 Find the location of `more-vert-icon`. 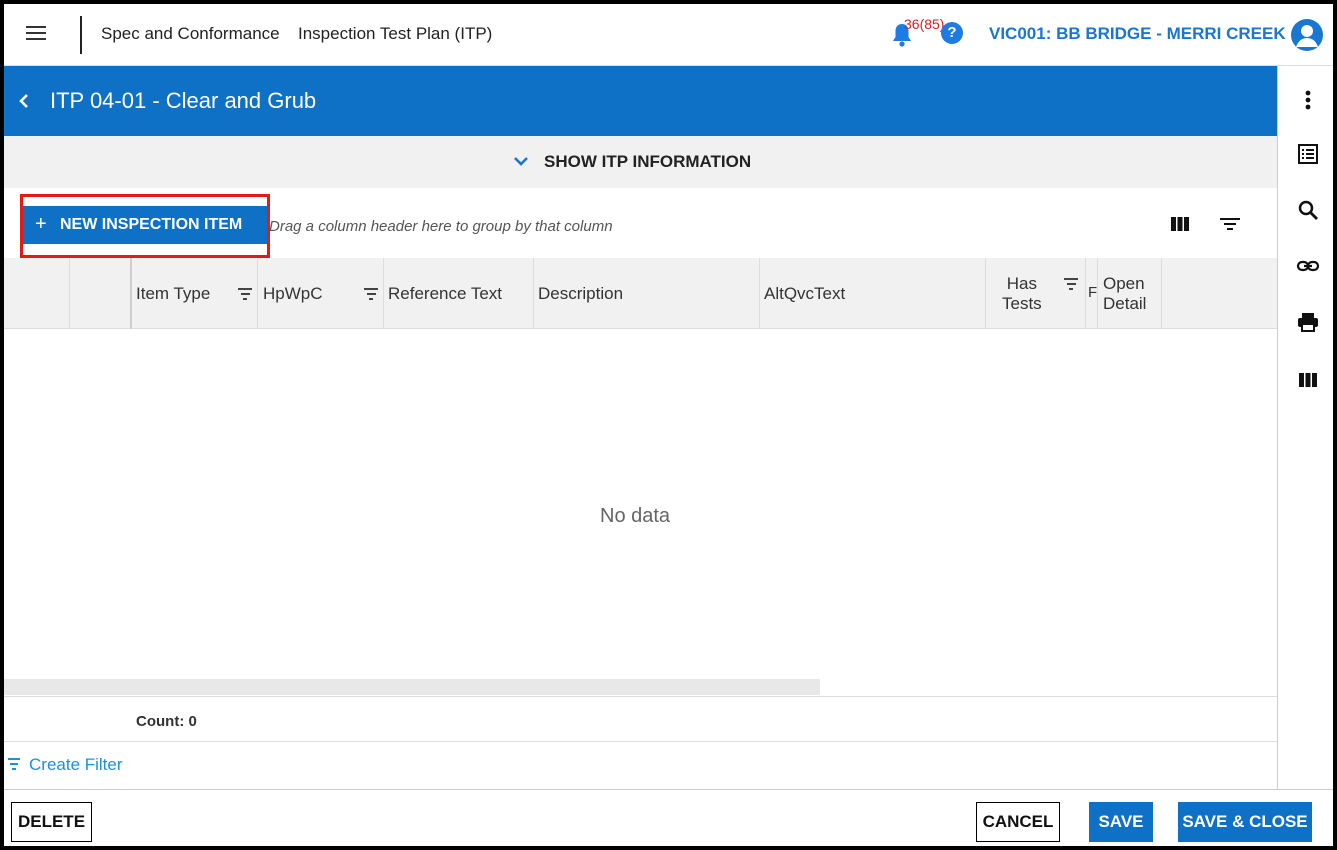

more-vert-icon is located at coordinates (1308, 100).